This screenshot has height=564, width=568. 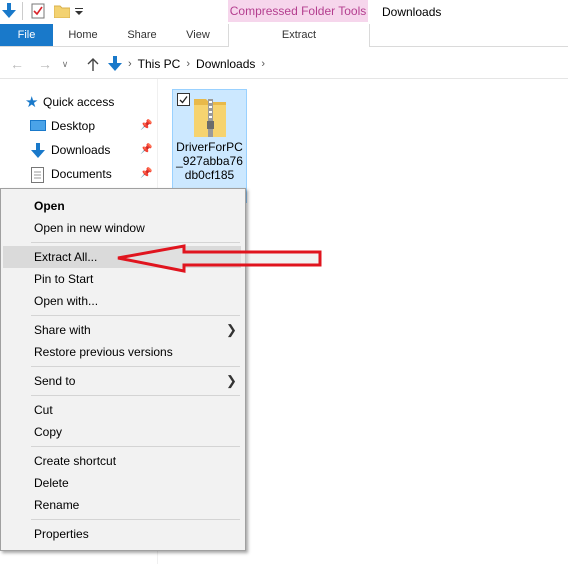 I want to click on nav-item-label: Downloads, so click(x=81, y=150).